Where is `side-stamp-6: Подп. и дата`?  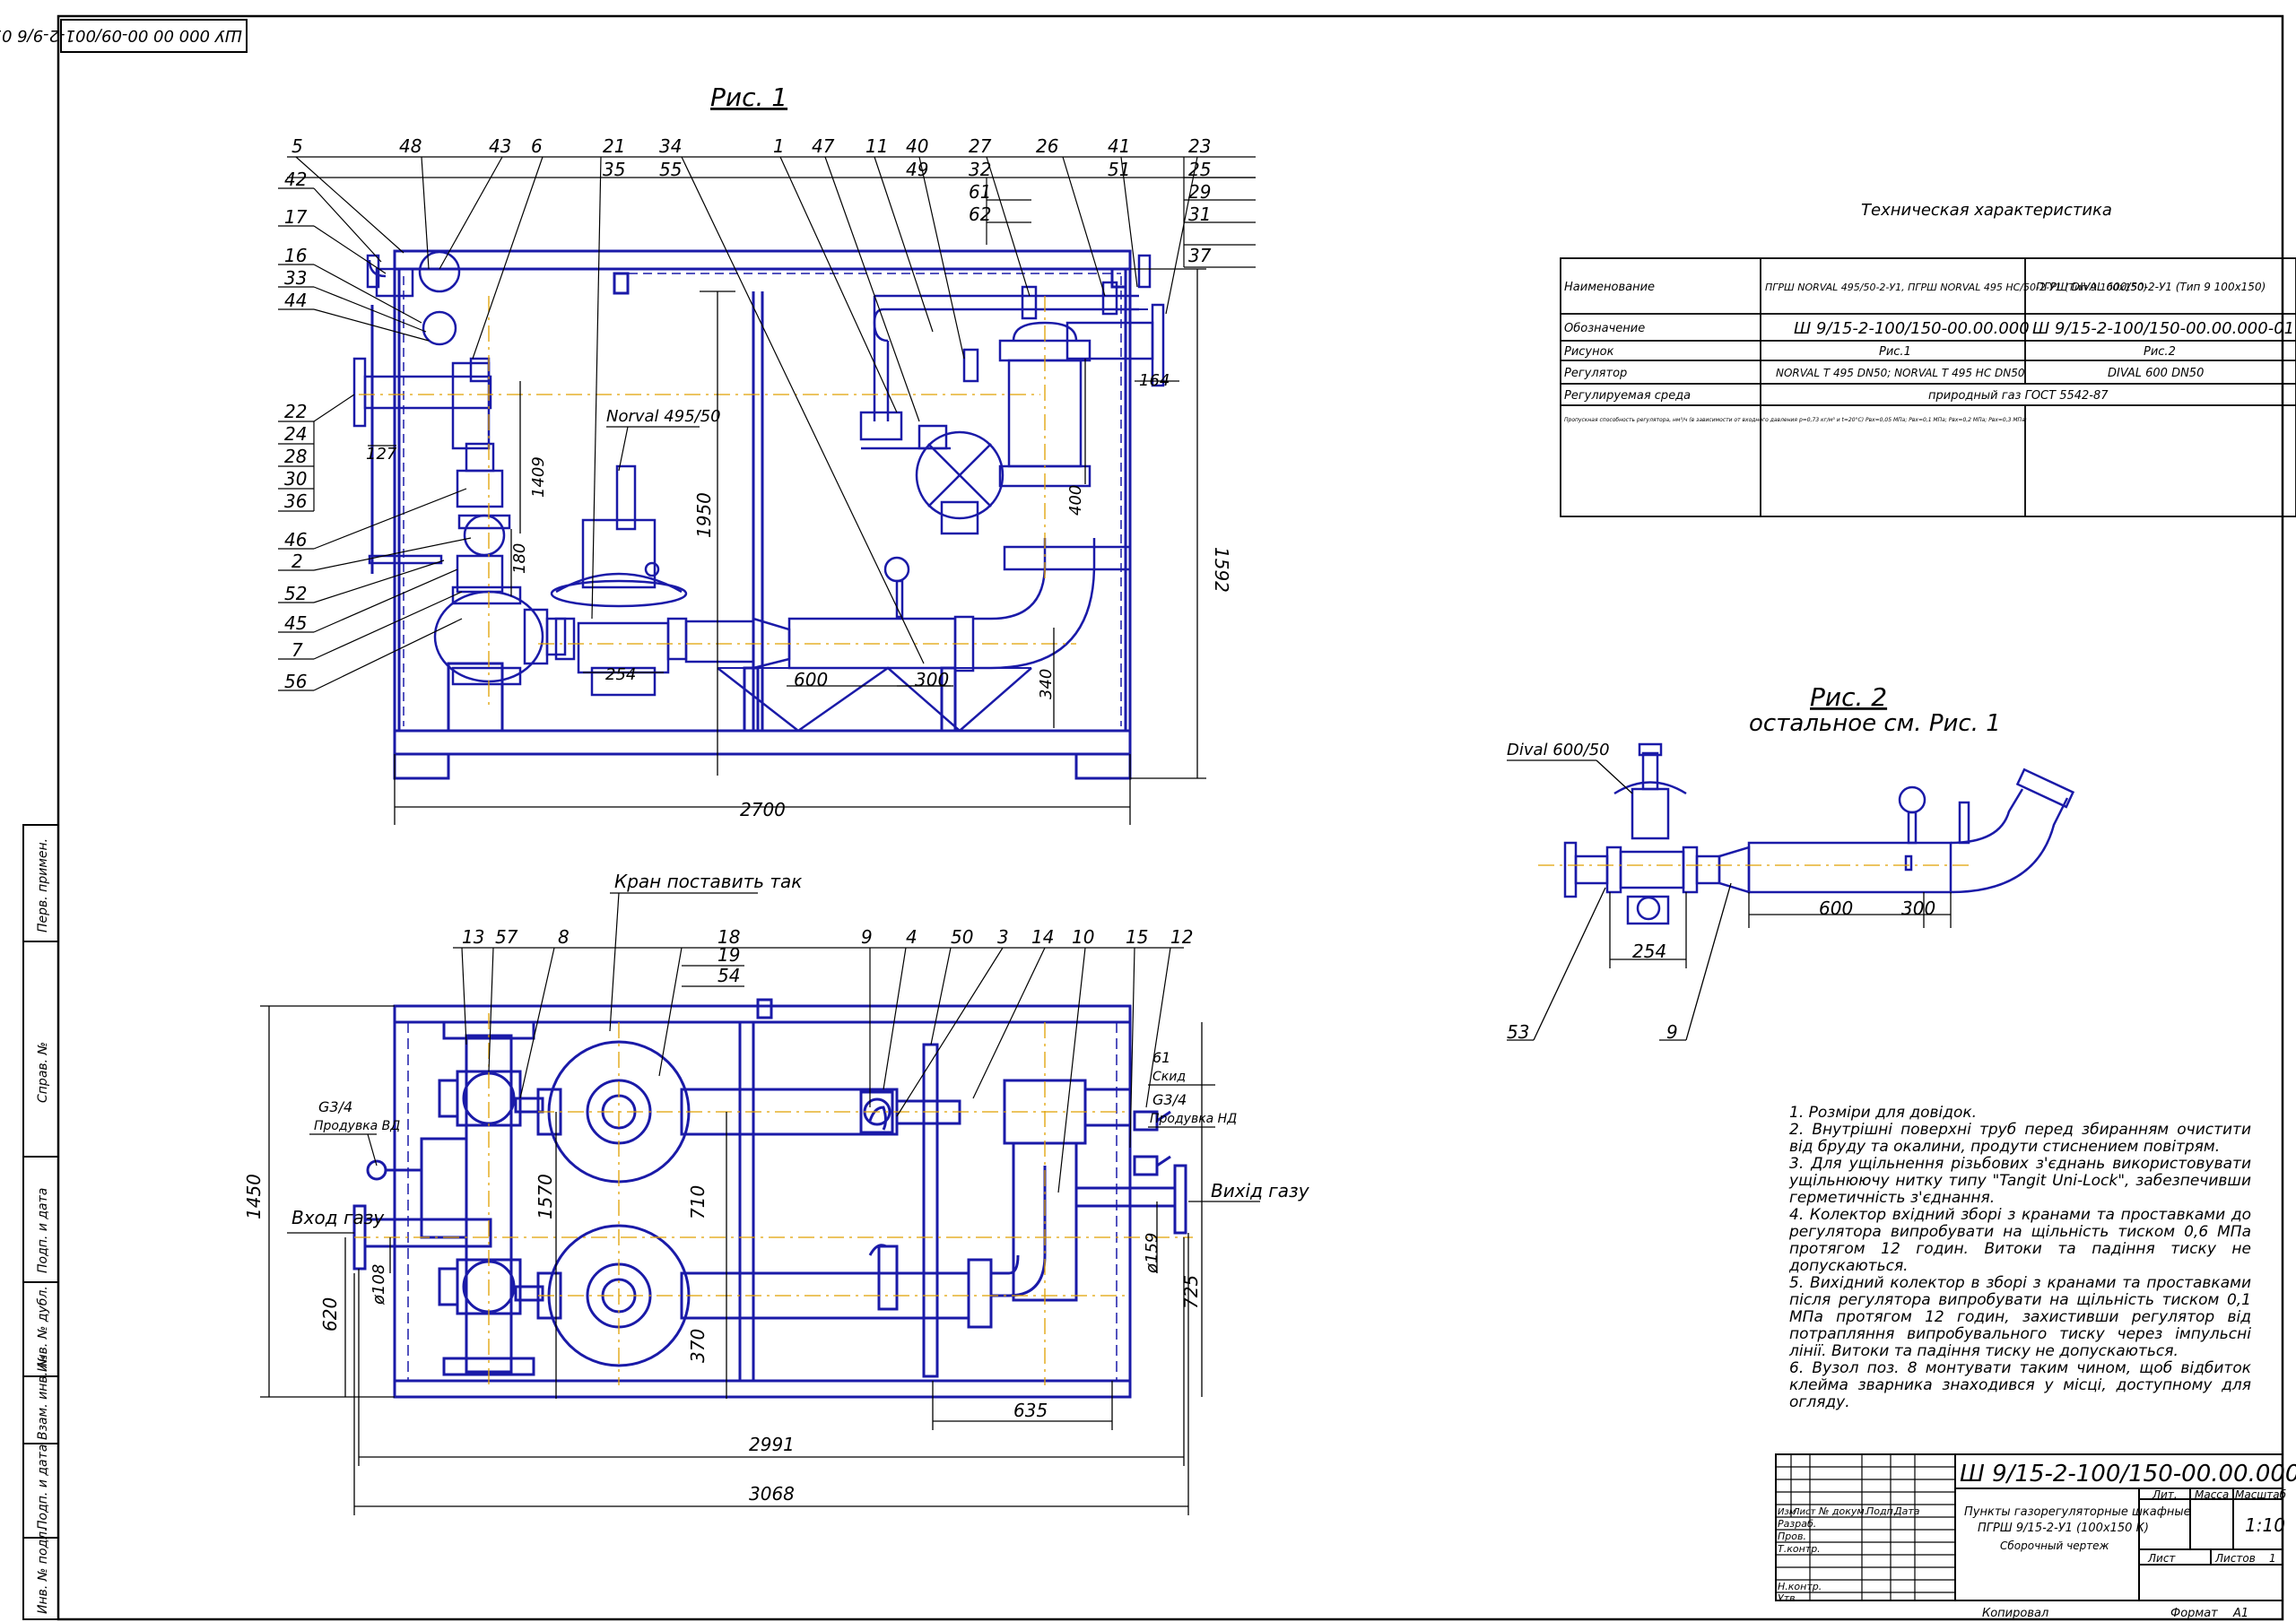 side-stamp-6: Подп. и дата is located at coordinates (43, 1487).